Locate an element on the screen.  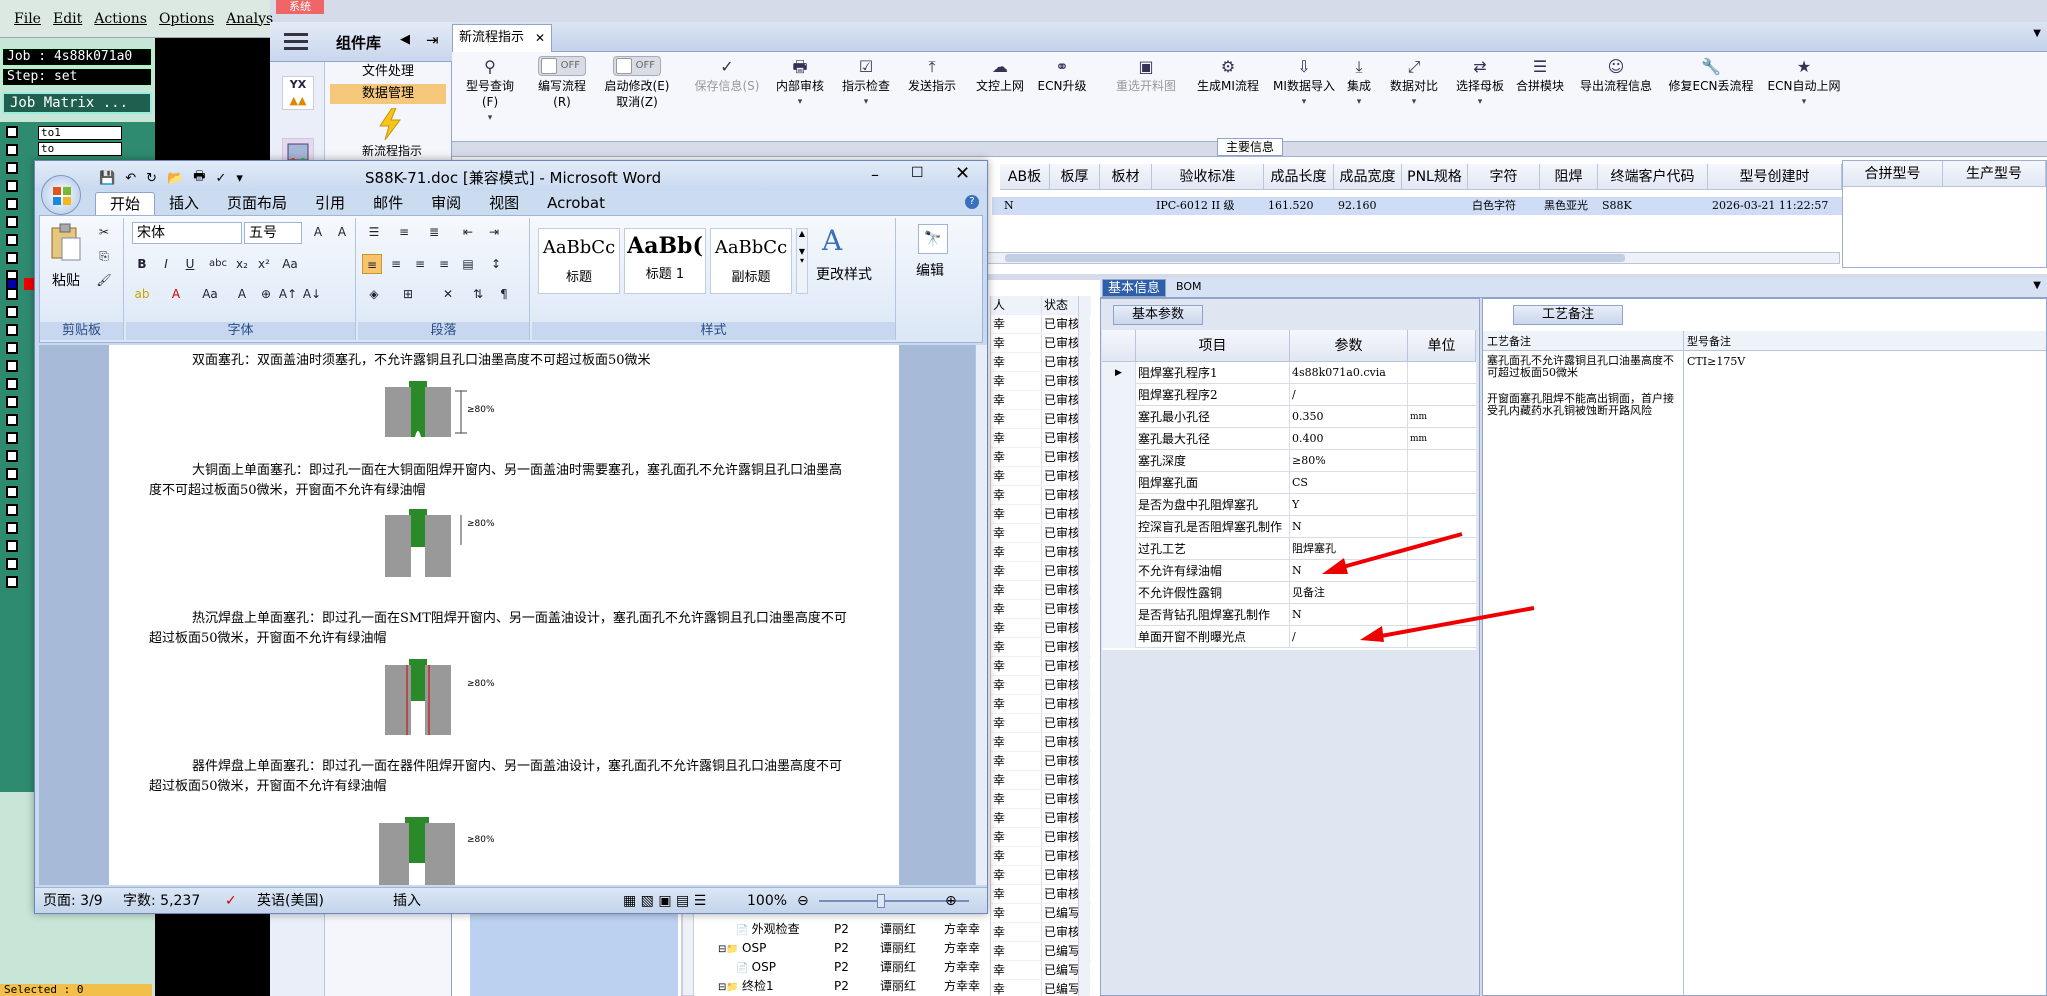
borders-icon: ⊞ is located at coordinates (408, 294).